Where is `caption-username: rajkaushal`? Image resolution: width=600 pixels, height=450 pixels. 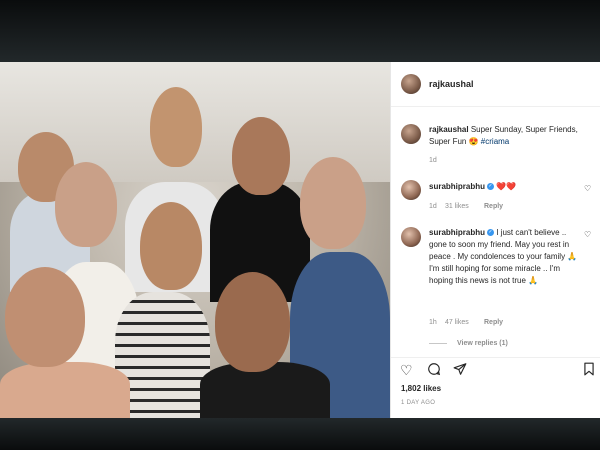 caption-username: rajkaushal is located at coordinates (449, 129).